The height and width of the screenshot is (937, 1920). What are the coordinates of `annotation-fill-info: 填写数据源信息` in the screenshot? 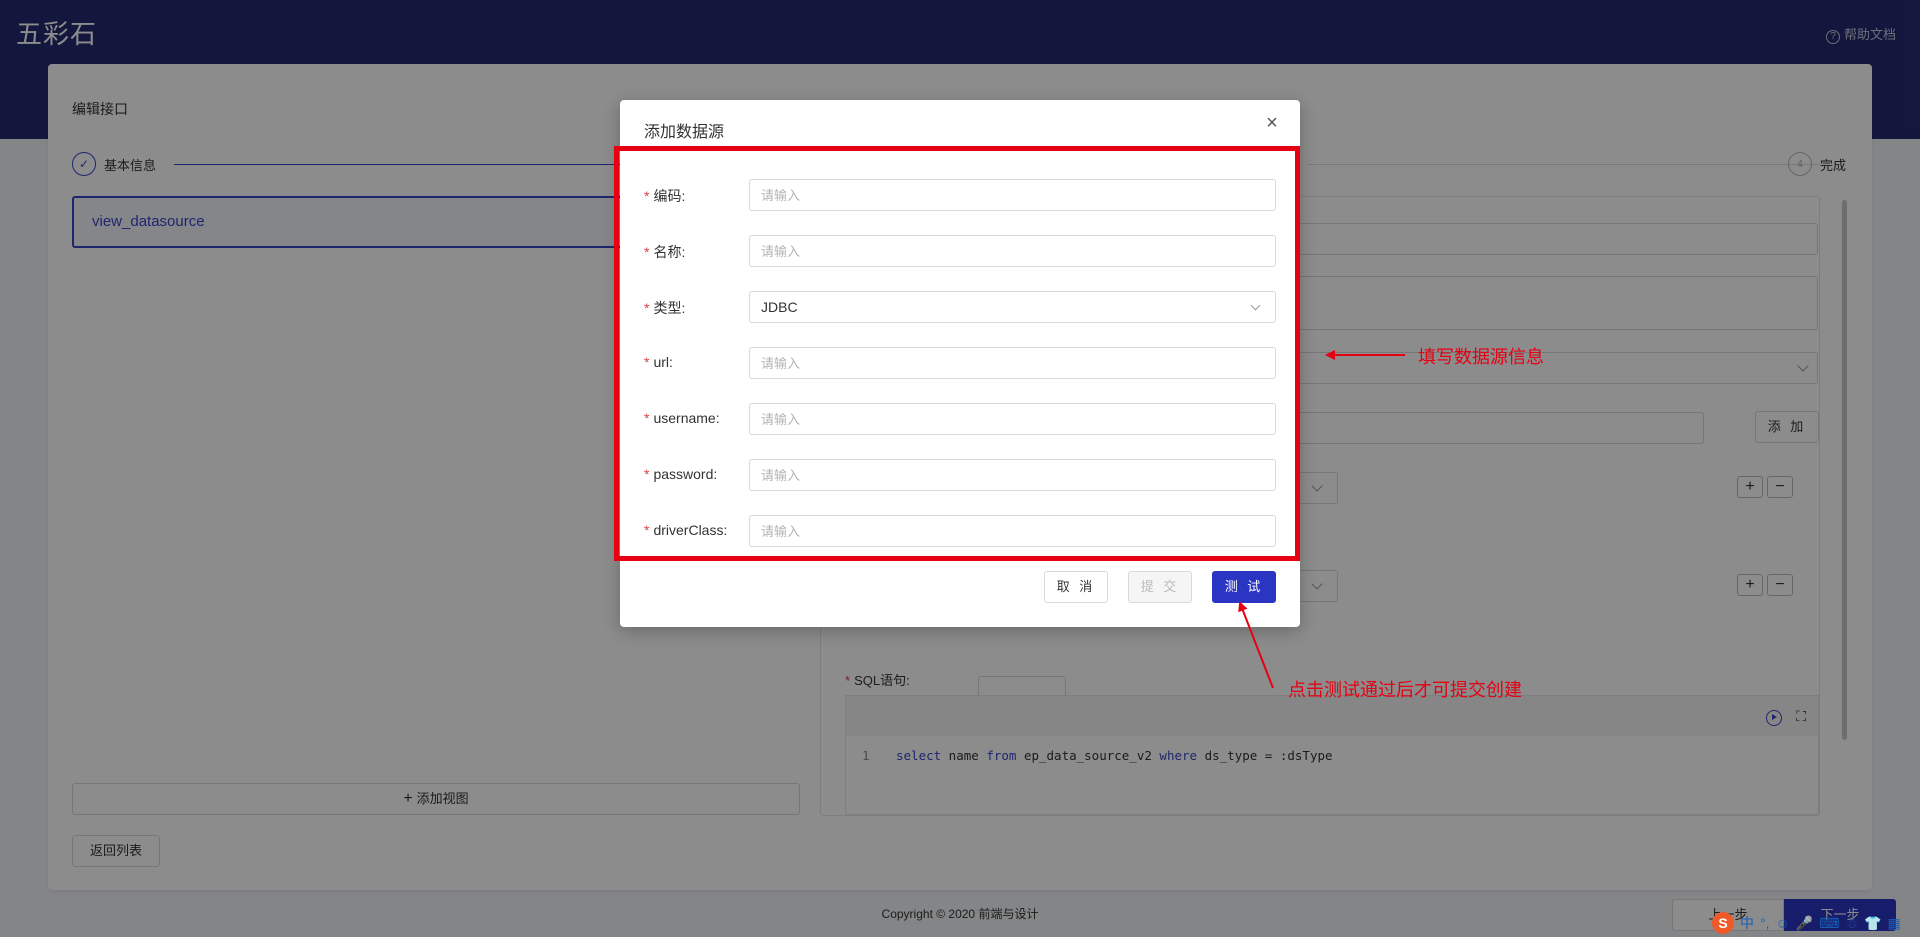 It's located at (1481, 357).